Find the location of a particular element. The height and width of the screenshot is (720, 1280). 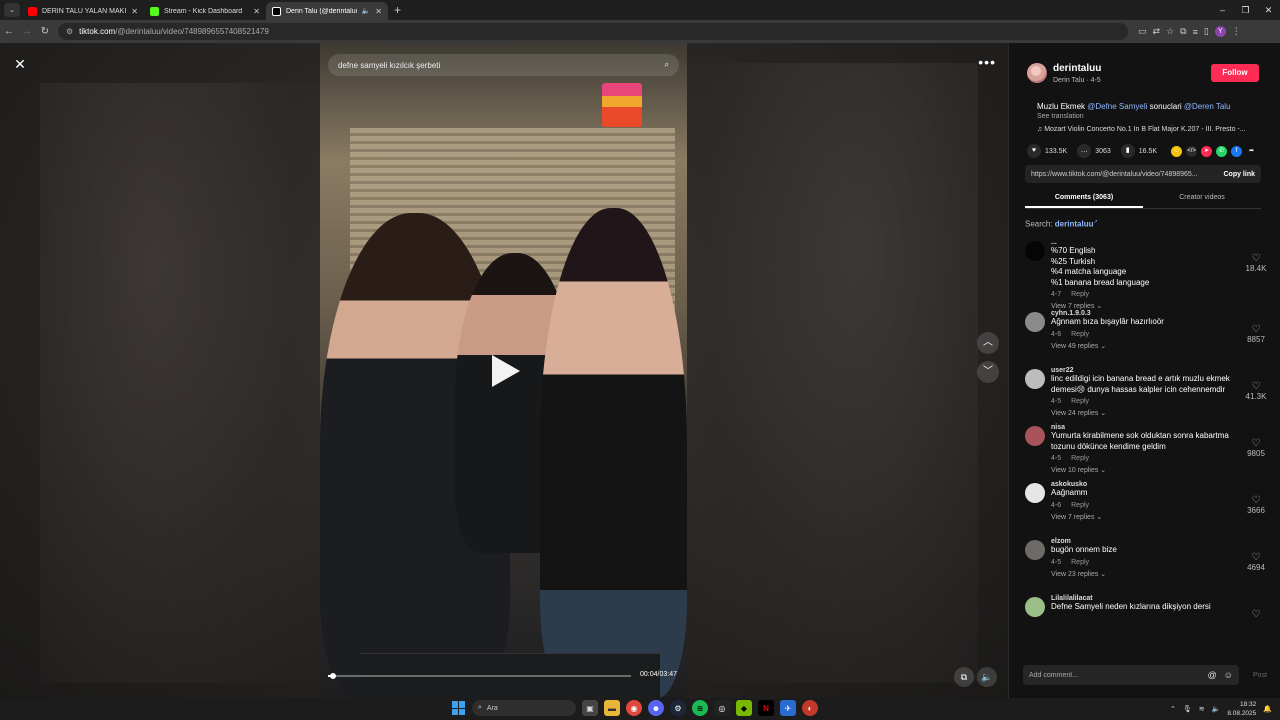

view-replies-button: View 49 replies ⌄ is located at coordinates (1161, 346).